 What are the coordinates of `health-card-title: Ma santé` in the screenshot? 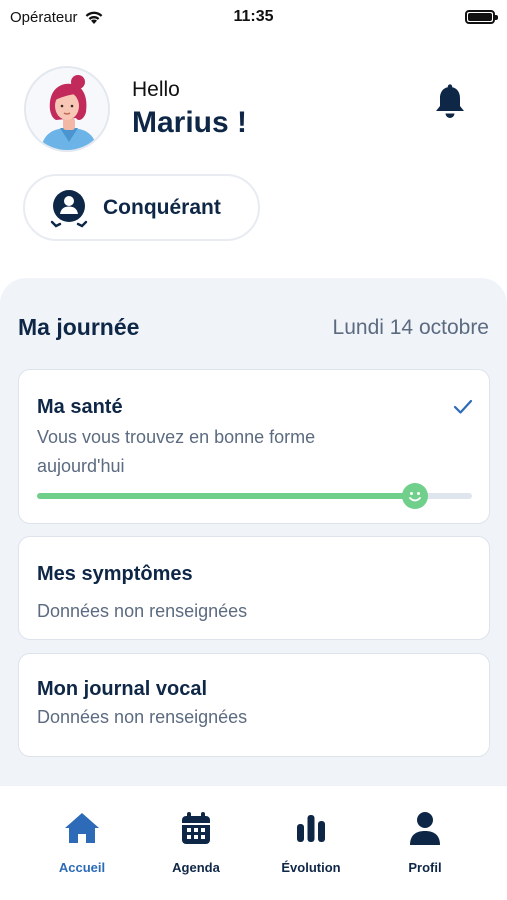 It's located at (80, 407).